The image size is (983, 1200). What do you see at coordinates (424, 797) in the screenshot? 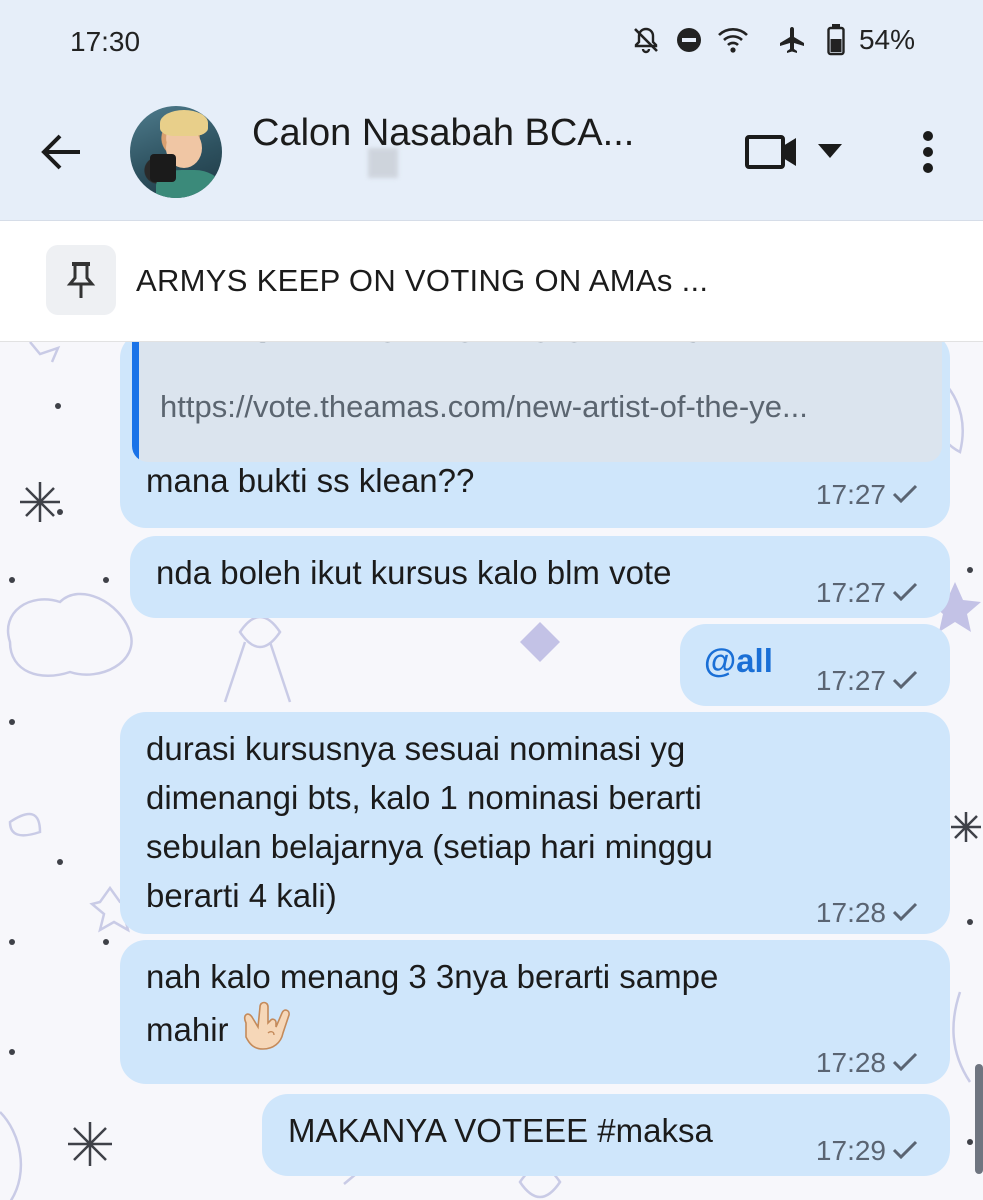
I see `message-line: dimenangi bts, kalo 1 nominasi berarti` at bounding box center [424, 797].